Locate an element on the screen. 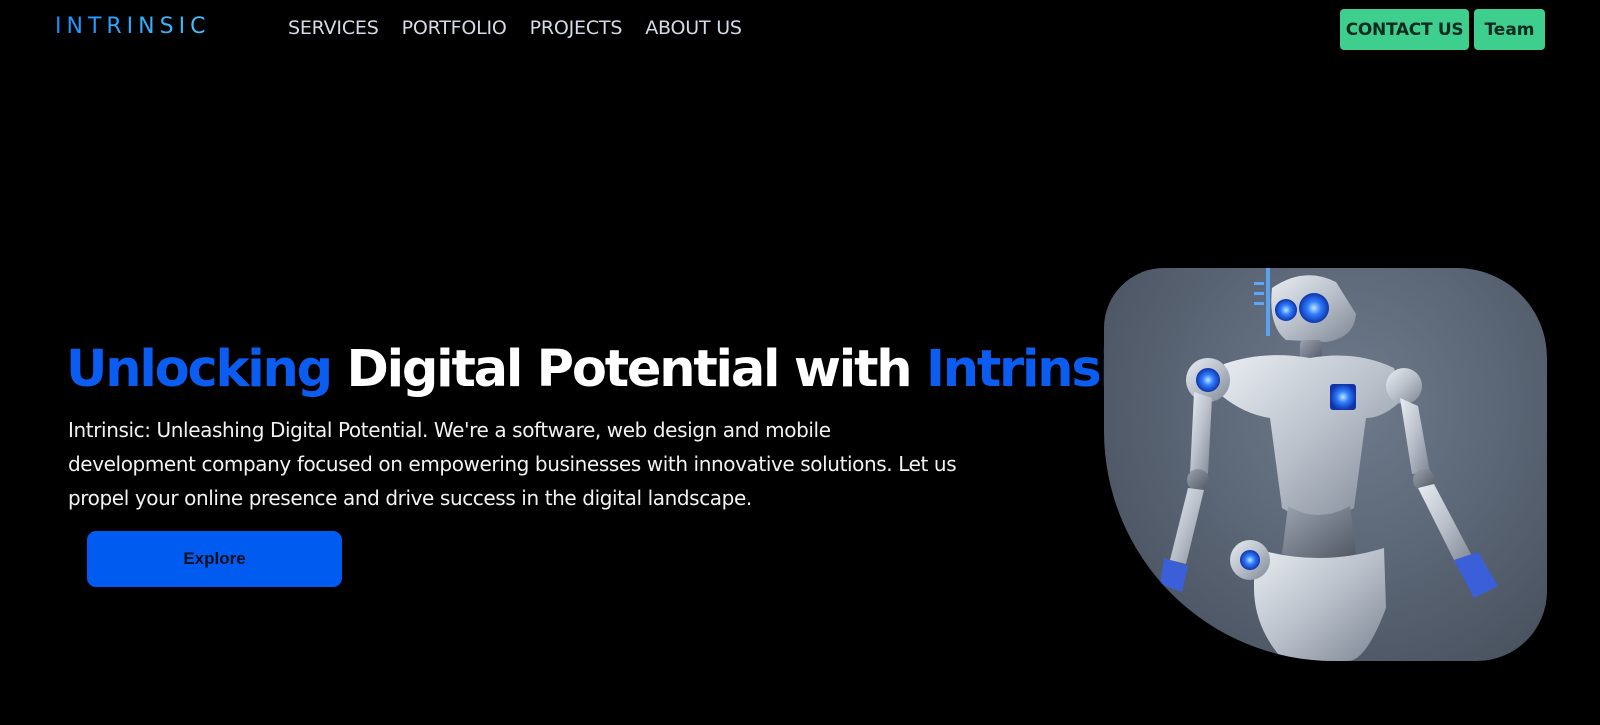 The image size is (1600, 725). team-button: Team is located at coordinates (1509, 29).